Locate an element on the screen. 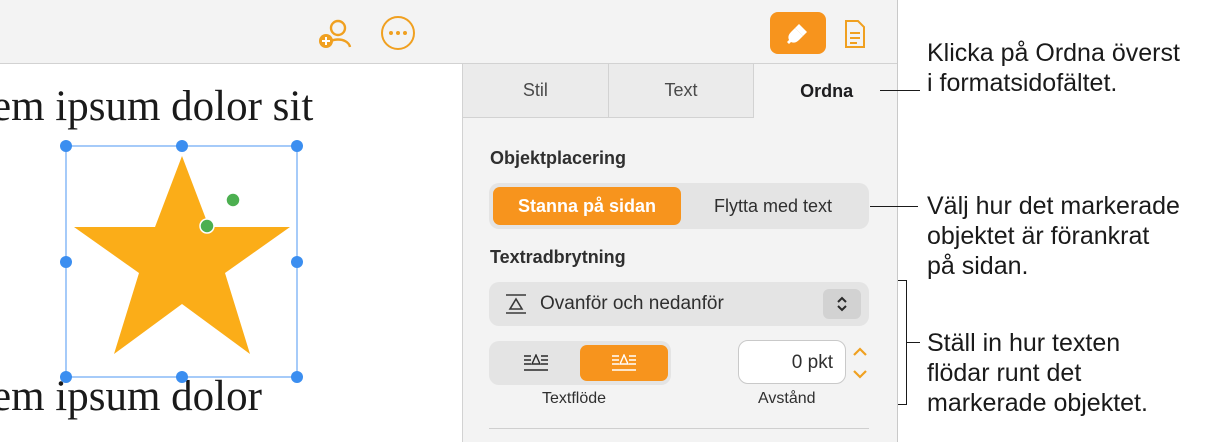 The width and height of the screenshot is (1229, 442). text-flow-segmented-control is located at coordinates (580, 363).